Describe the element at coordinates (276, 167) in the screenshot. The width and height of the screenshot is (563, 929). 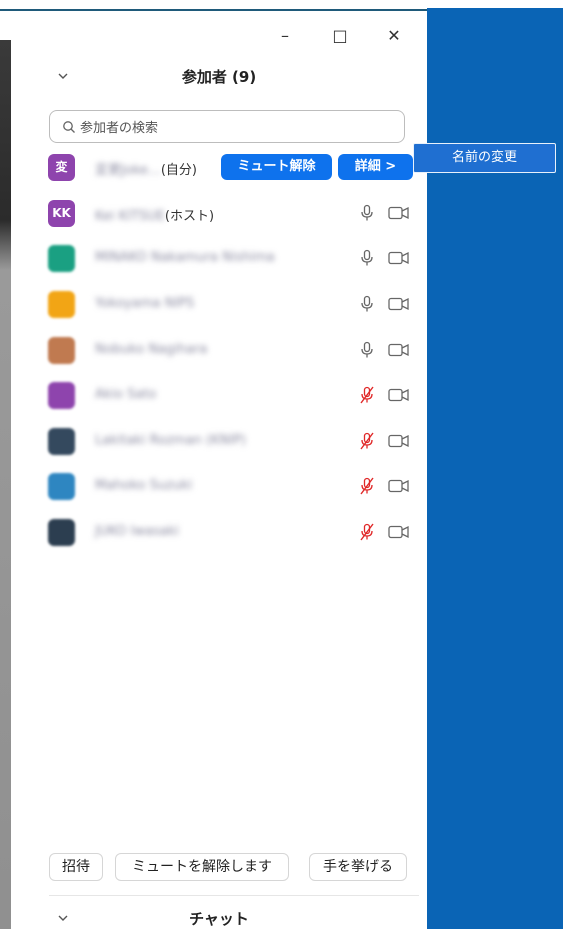
I see `unmute-participant-button: ミュート解除` at that location.